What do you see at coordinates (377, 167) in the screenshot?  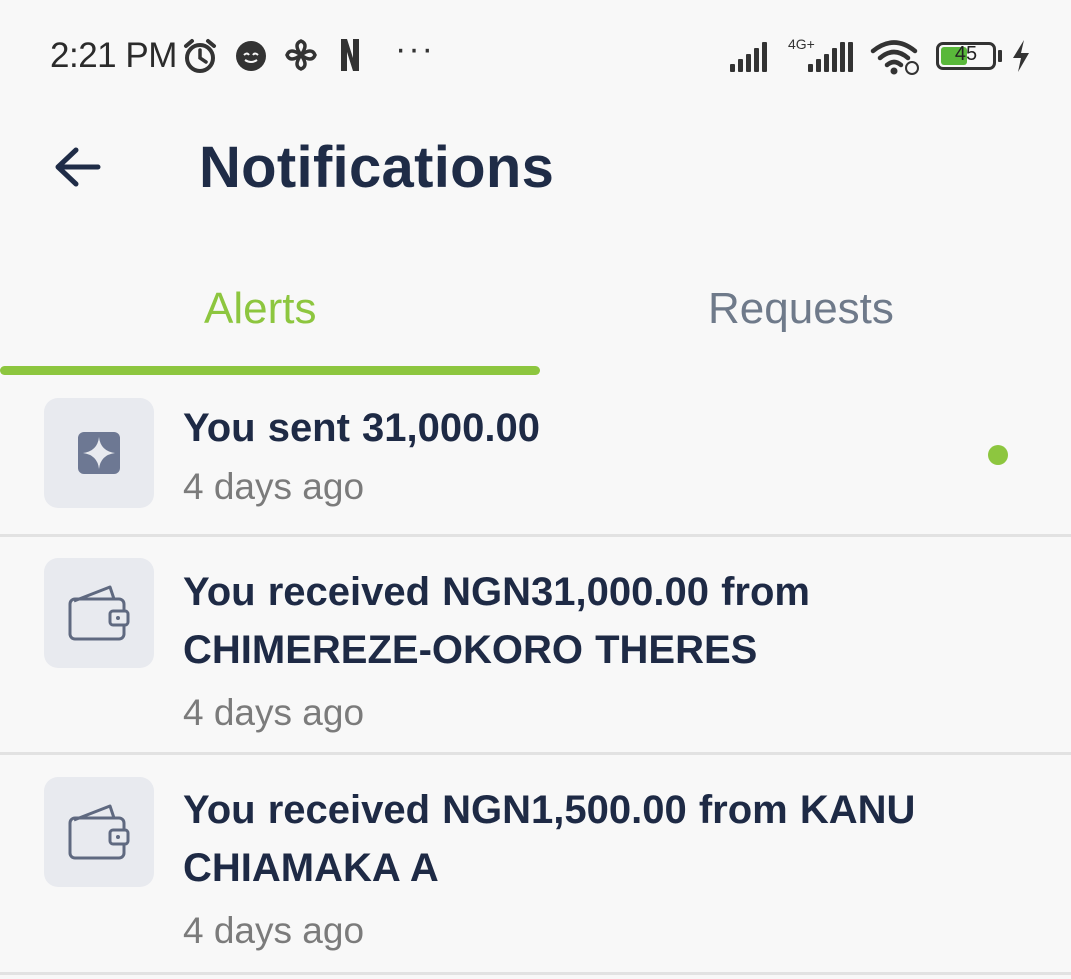 I see `page-title: Notifications` at bounding box center [377, 167].